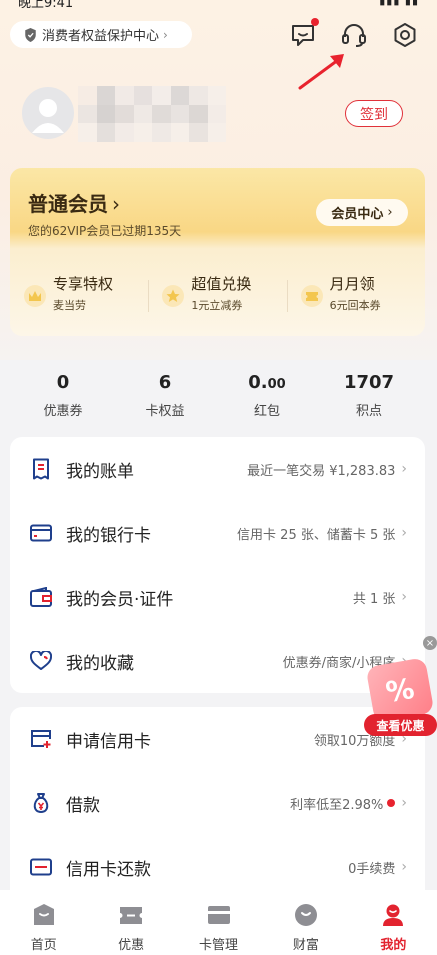 Image resolution: width=437 pixels, height=955 pixels. Describe the element at coordinates (41, 469) in the screenshot. I see `bill-icon` at that location.